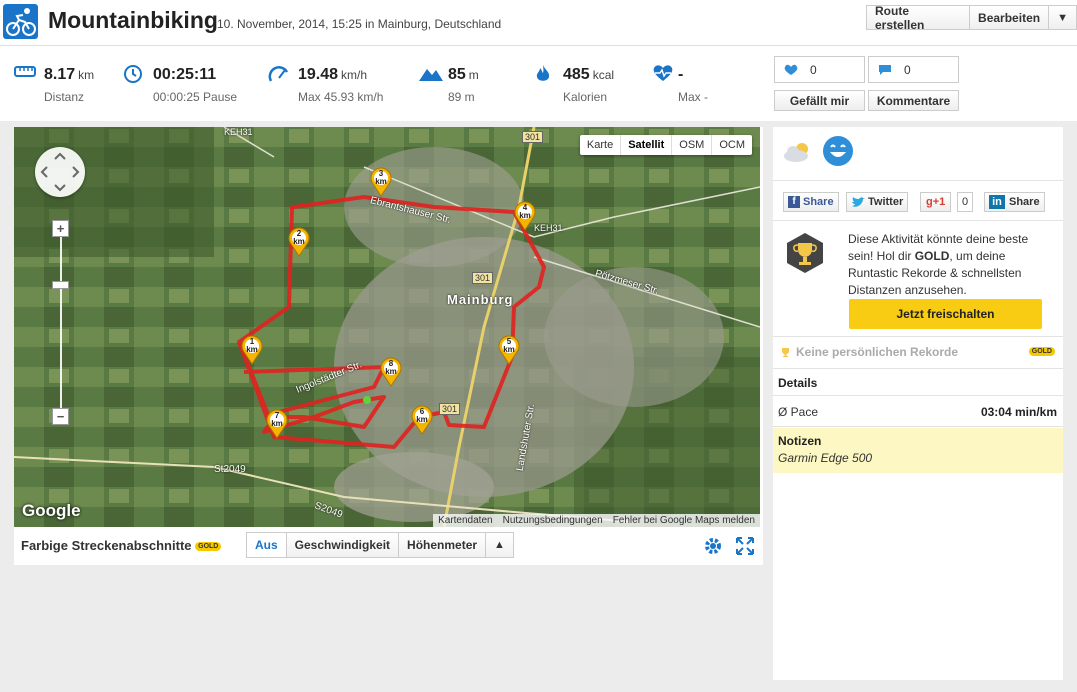 Image resolution: width=1077 pixels, height=692 pixels. Describe the element at coordinates (133, 74) in the screenshot. I see `clock-icon` at that location.